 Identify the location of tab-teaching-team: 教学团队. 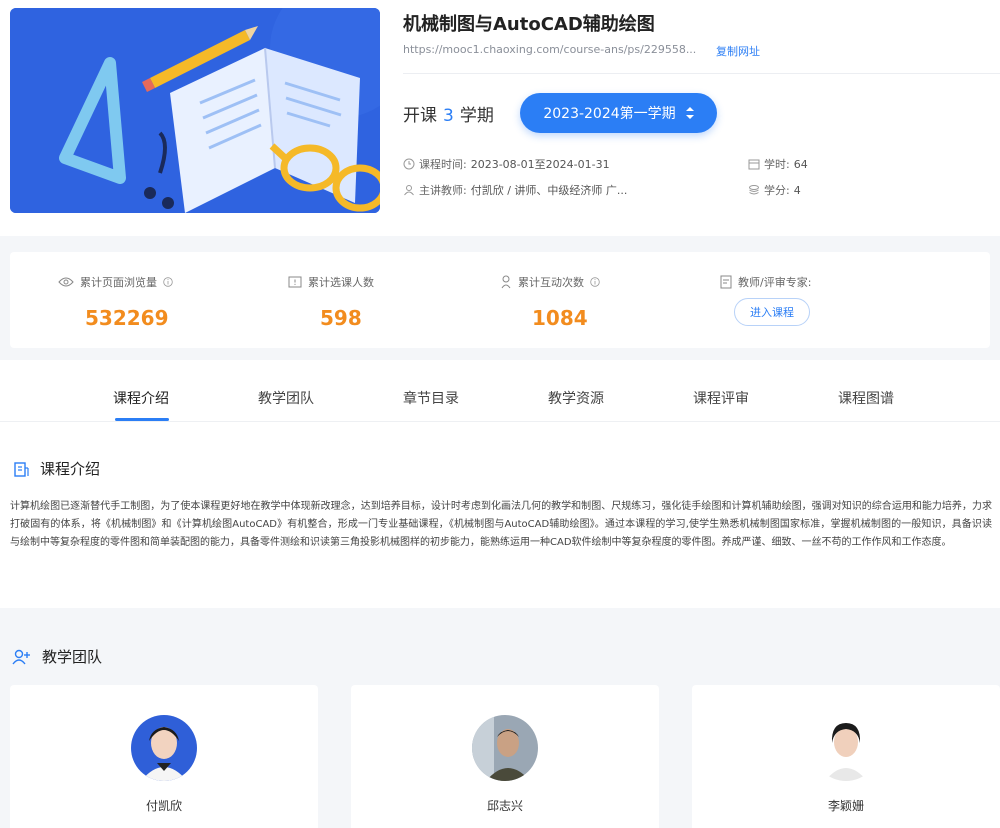
(286, 398).